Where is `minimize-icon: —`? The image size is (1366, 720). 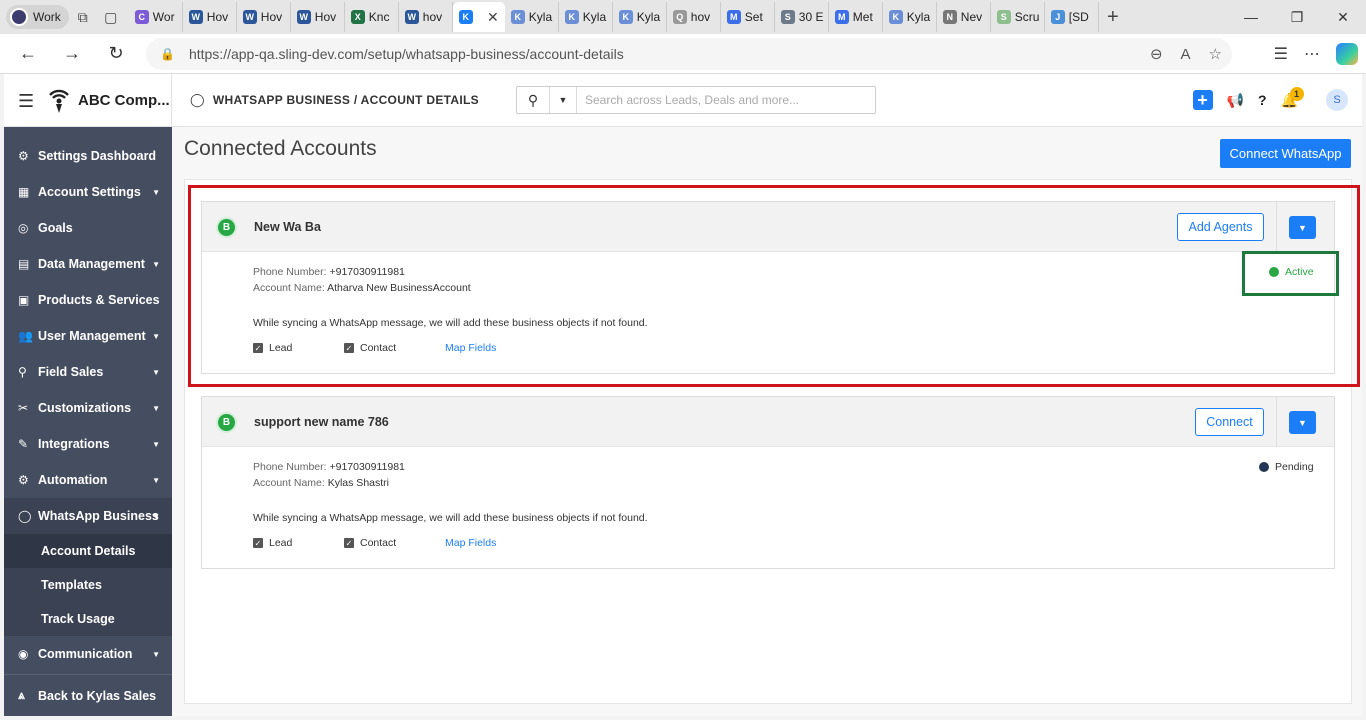 minimize-icon: — is located at coordinates (1251, 17).